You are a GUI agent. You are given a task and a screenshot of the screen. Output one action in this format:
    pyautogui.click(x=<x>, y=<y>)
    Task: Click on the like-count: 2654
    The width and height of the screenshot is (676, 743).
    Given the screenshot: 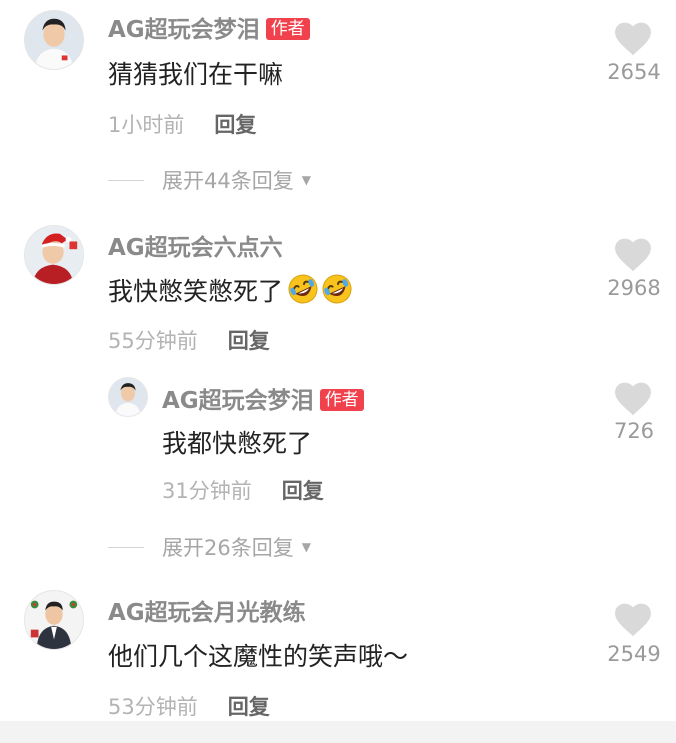 What is the action you would take?
    pyautogui.click(x=634, y=72)
    